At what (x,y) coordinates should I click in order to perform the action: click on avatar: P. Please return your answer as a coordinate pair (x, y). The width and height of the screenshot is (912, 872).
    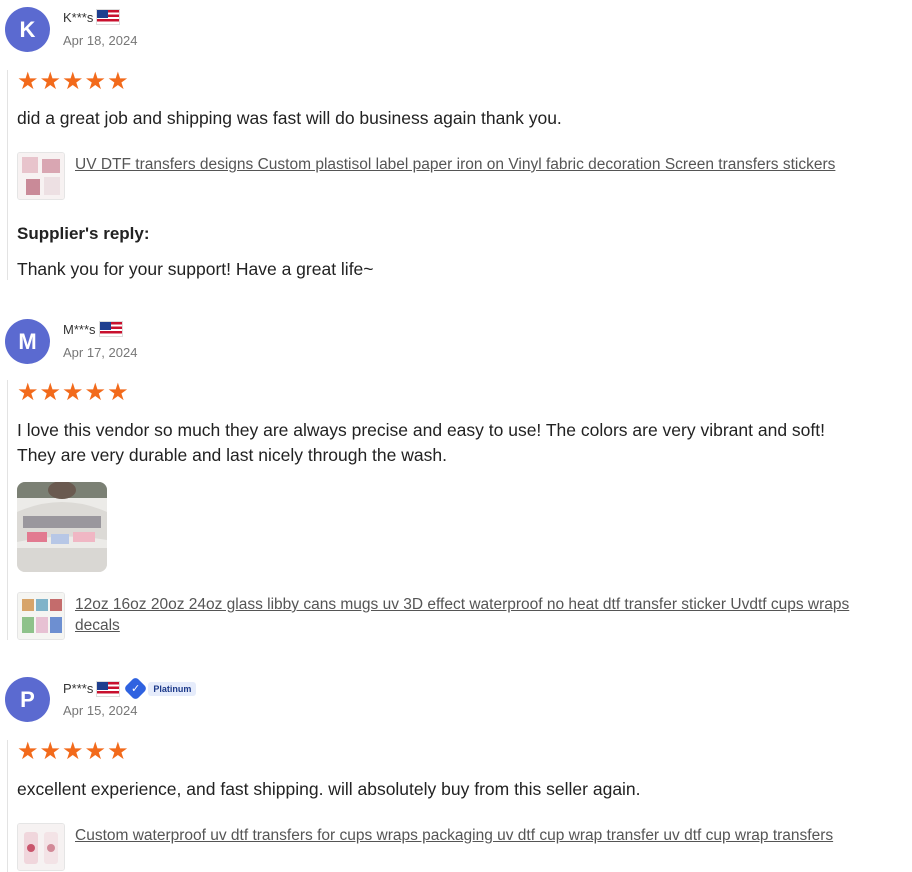
    Looking at the image, I should click on (27, 699).